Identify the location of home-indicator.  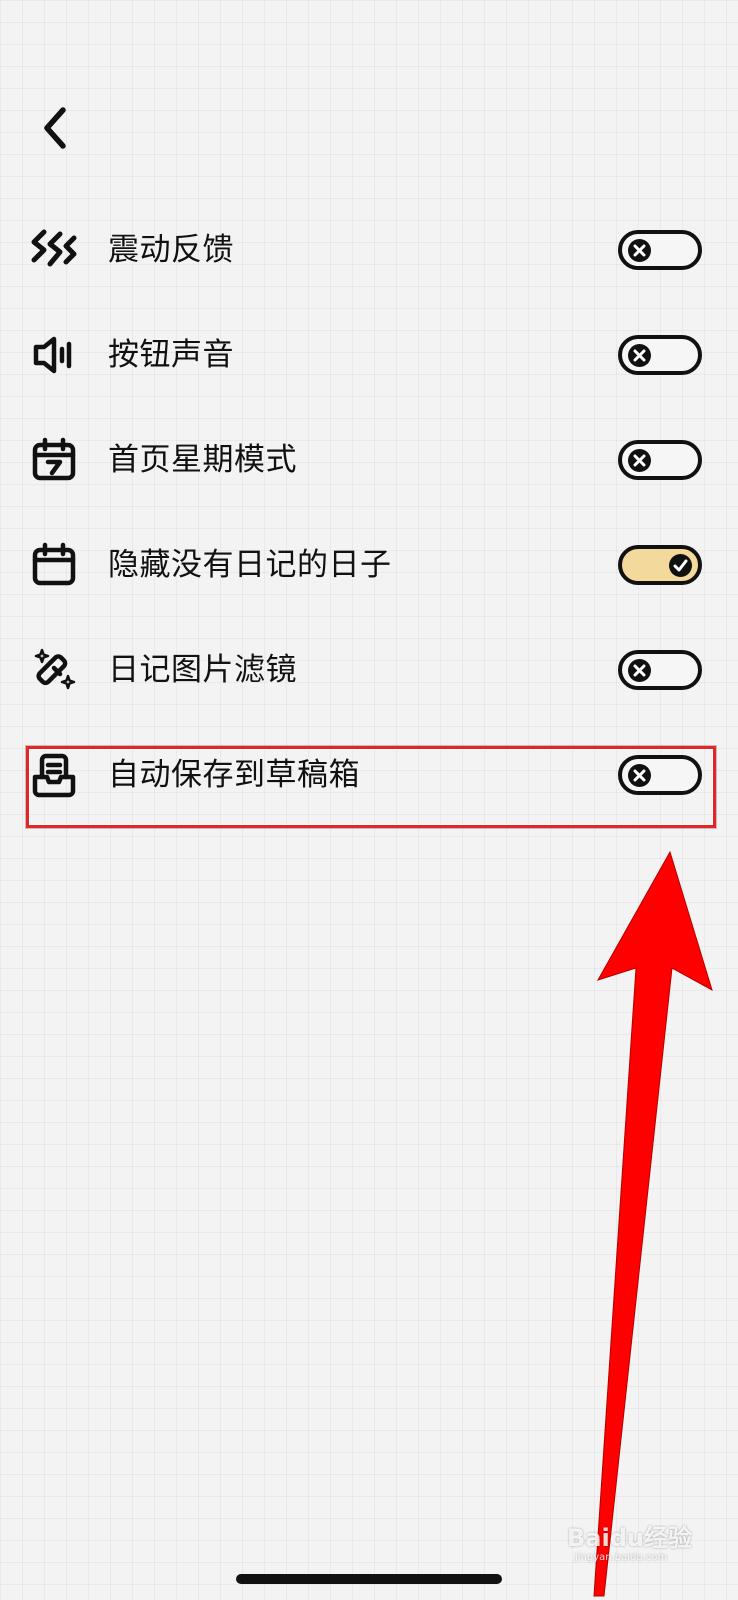
(369, 1579).